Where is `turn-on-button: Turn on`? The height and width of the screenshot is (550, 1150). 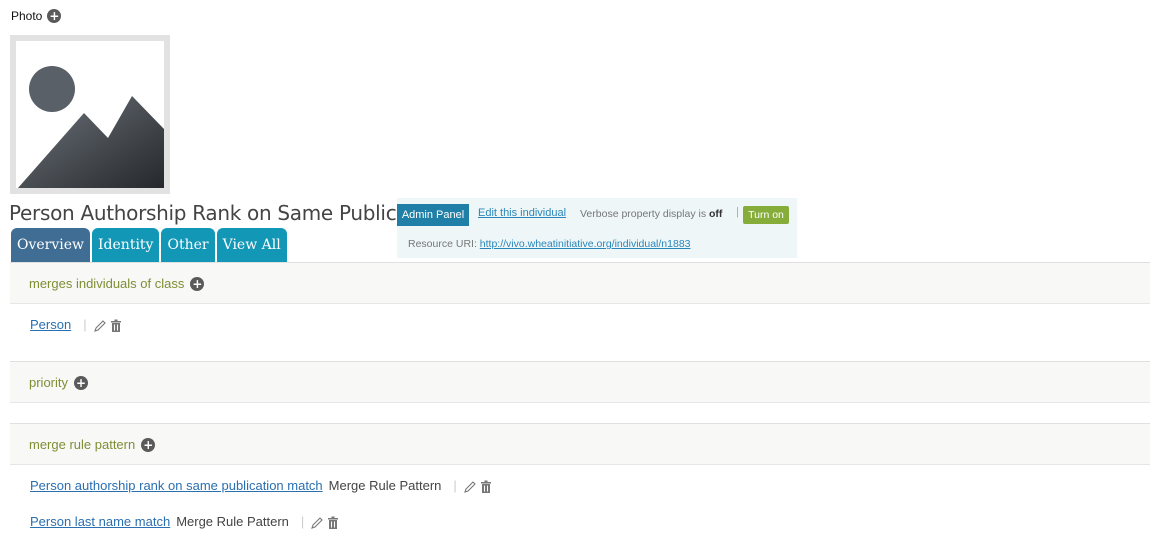
turn-on-button: Turn on is located at coordinates (766, 215).